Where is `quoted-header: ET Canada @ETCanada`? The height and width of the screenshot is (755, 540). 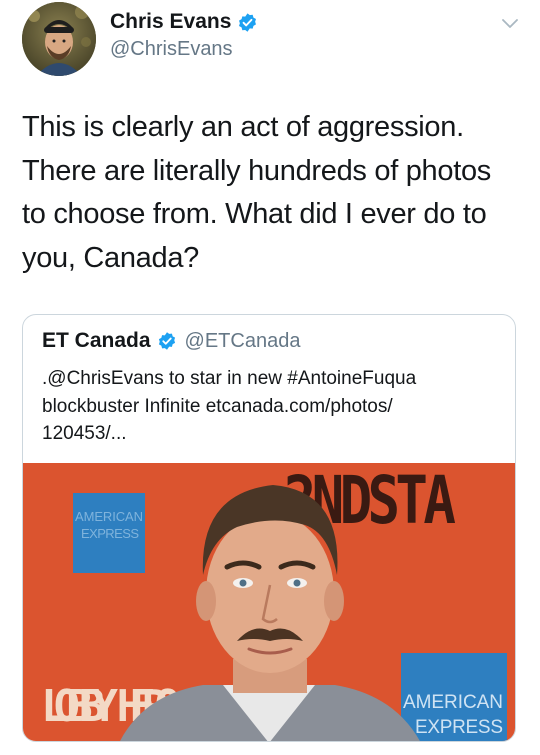
quoted-header: ET Canada @ETCanada is located at coordinates (171, 341).